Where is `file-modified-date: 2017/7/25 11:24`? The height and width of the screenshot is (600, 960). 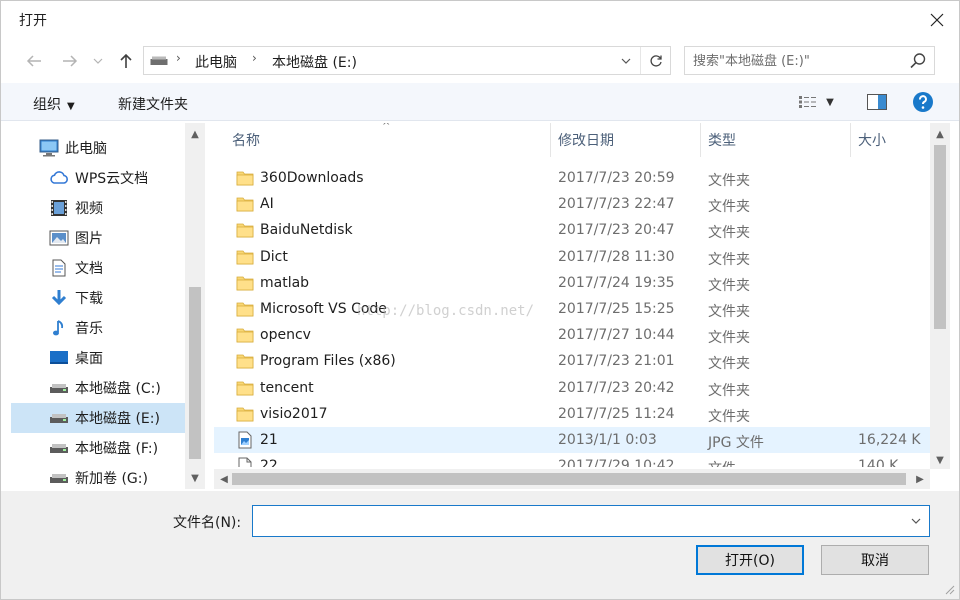
file-modified-date: 2017/7/25 11:24 is located at coordinates (616, 413).